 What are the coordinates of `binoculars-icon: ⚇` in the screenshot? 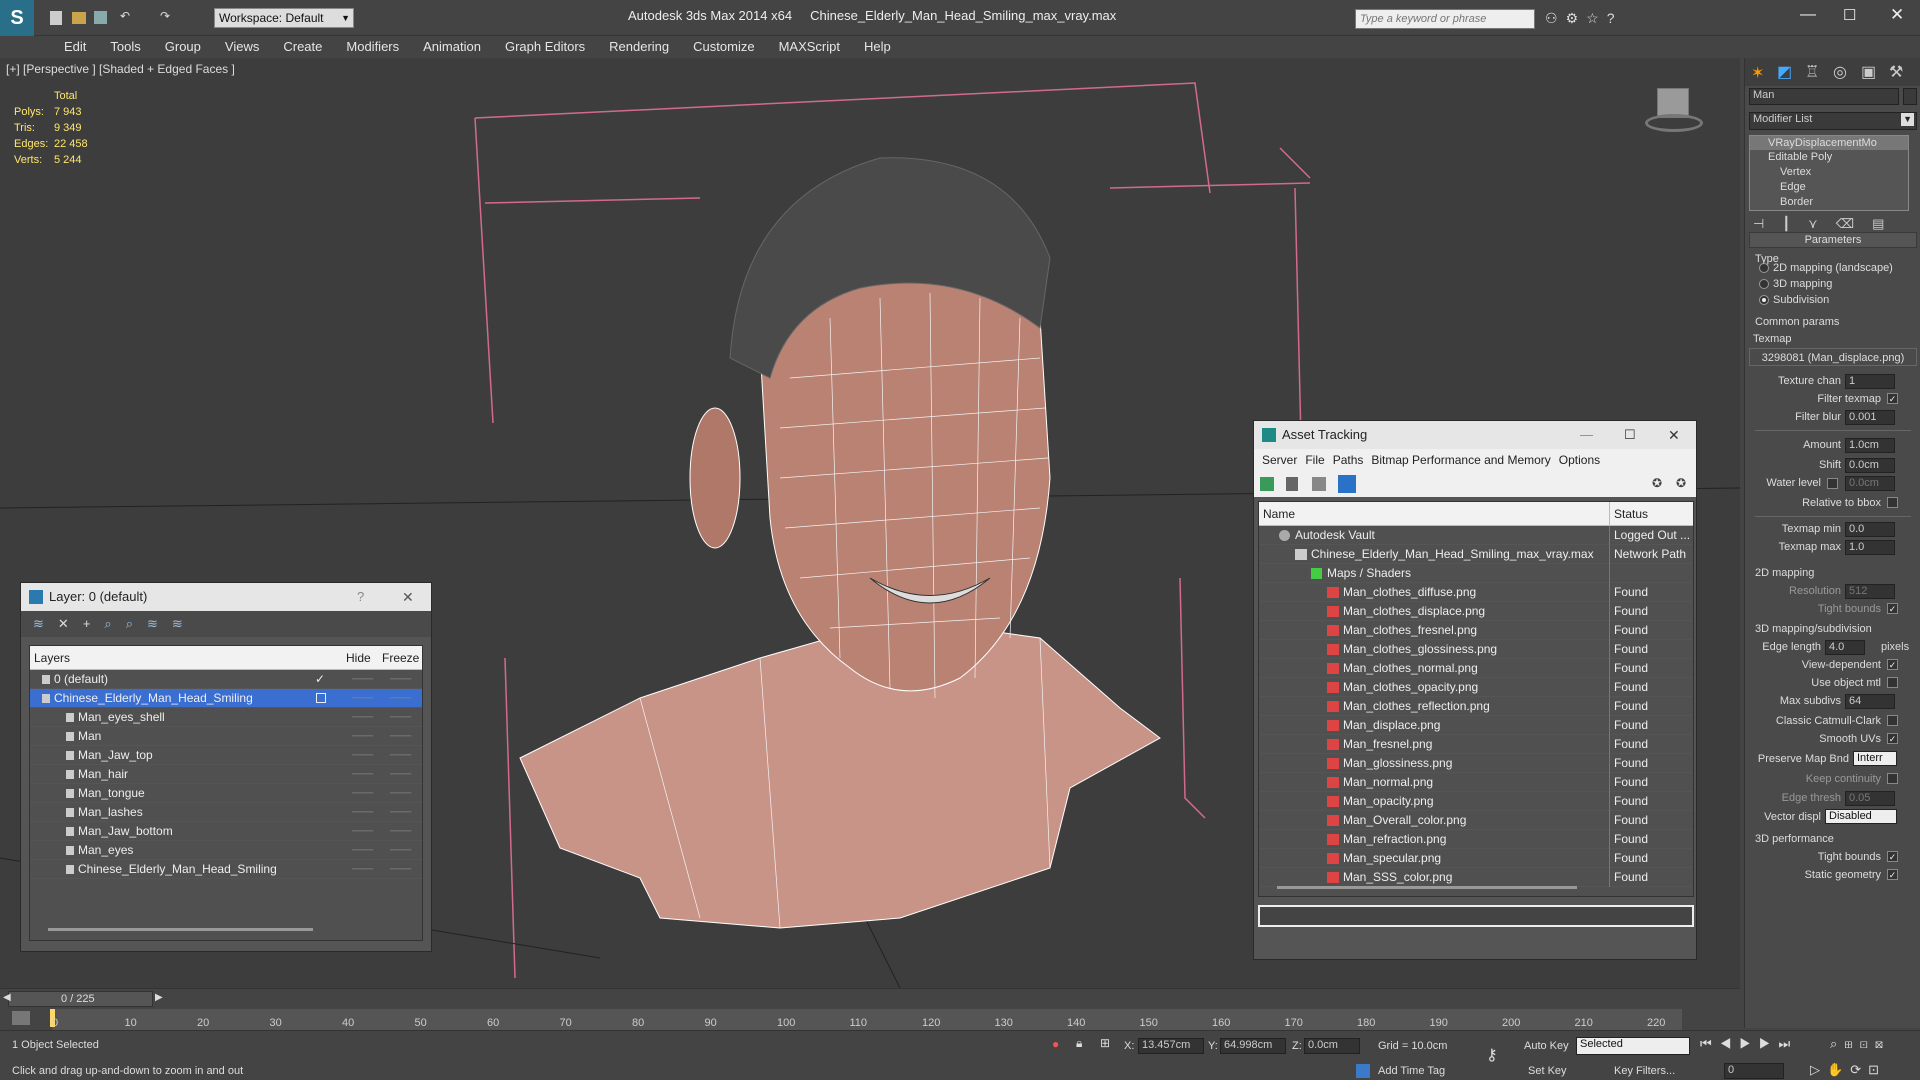 It's located at (1555, 18).